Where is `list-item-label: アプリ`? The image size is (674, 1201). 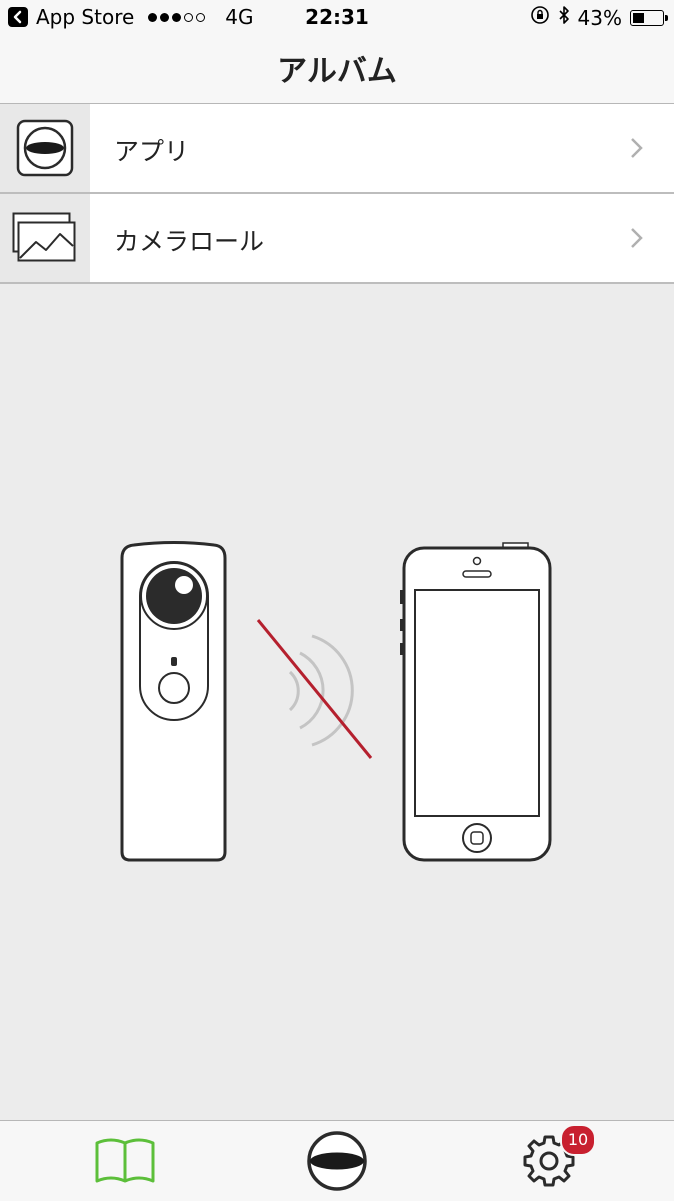 list-item-label: アプリ is located at coordinates (152, 151).